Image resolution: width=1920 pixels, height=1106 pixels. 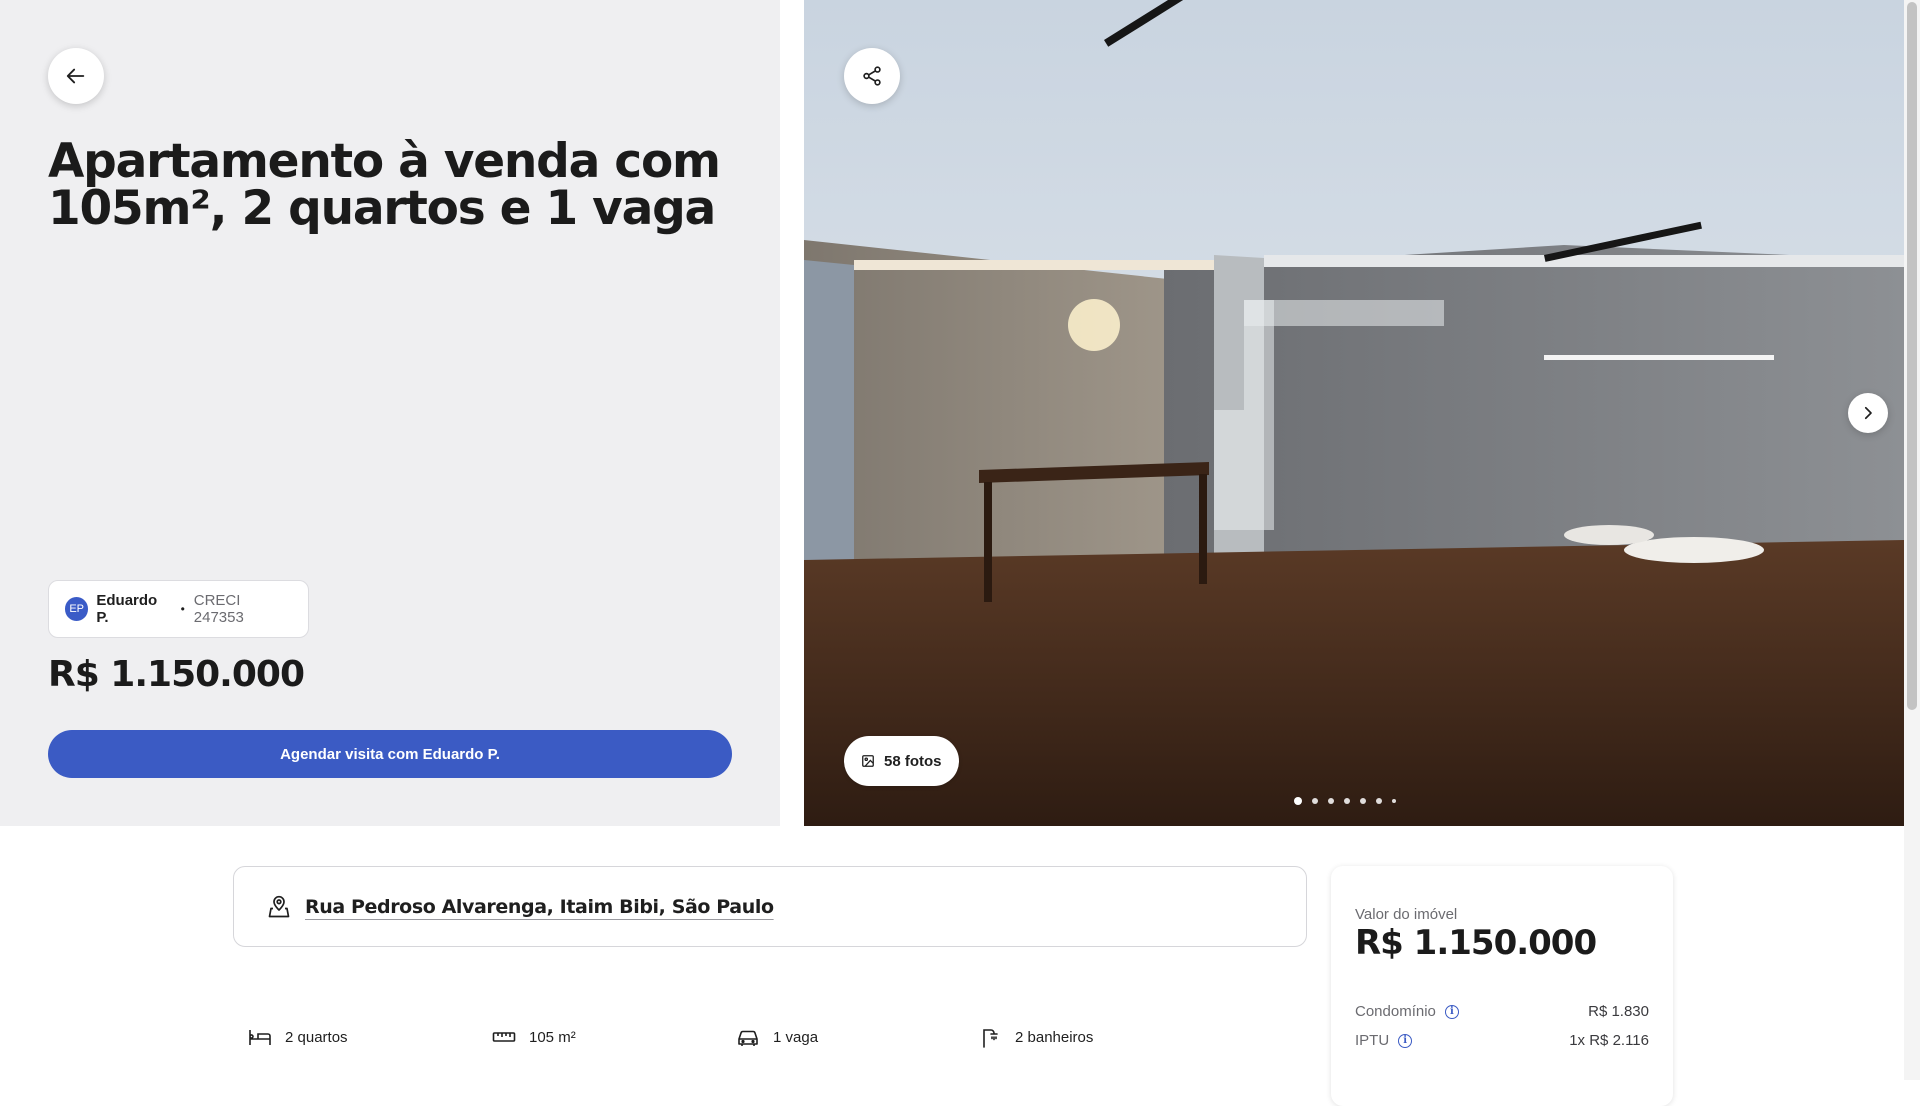 What do you see at coordinates (127, 609) in the screenshot?
I see `agent-name: Eduardo P.` at bounding box center [127, 609].